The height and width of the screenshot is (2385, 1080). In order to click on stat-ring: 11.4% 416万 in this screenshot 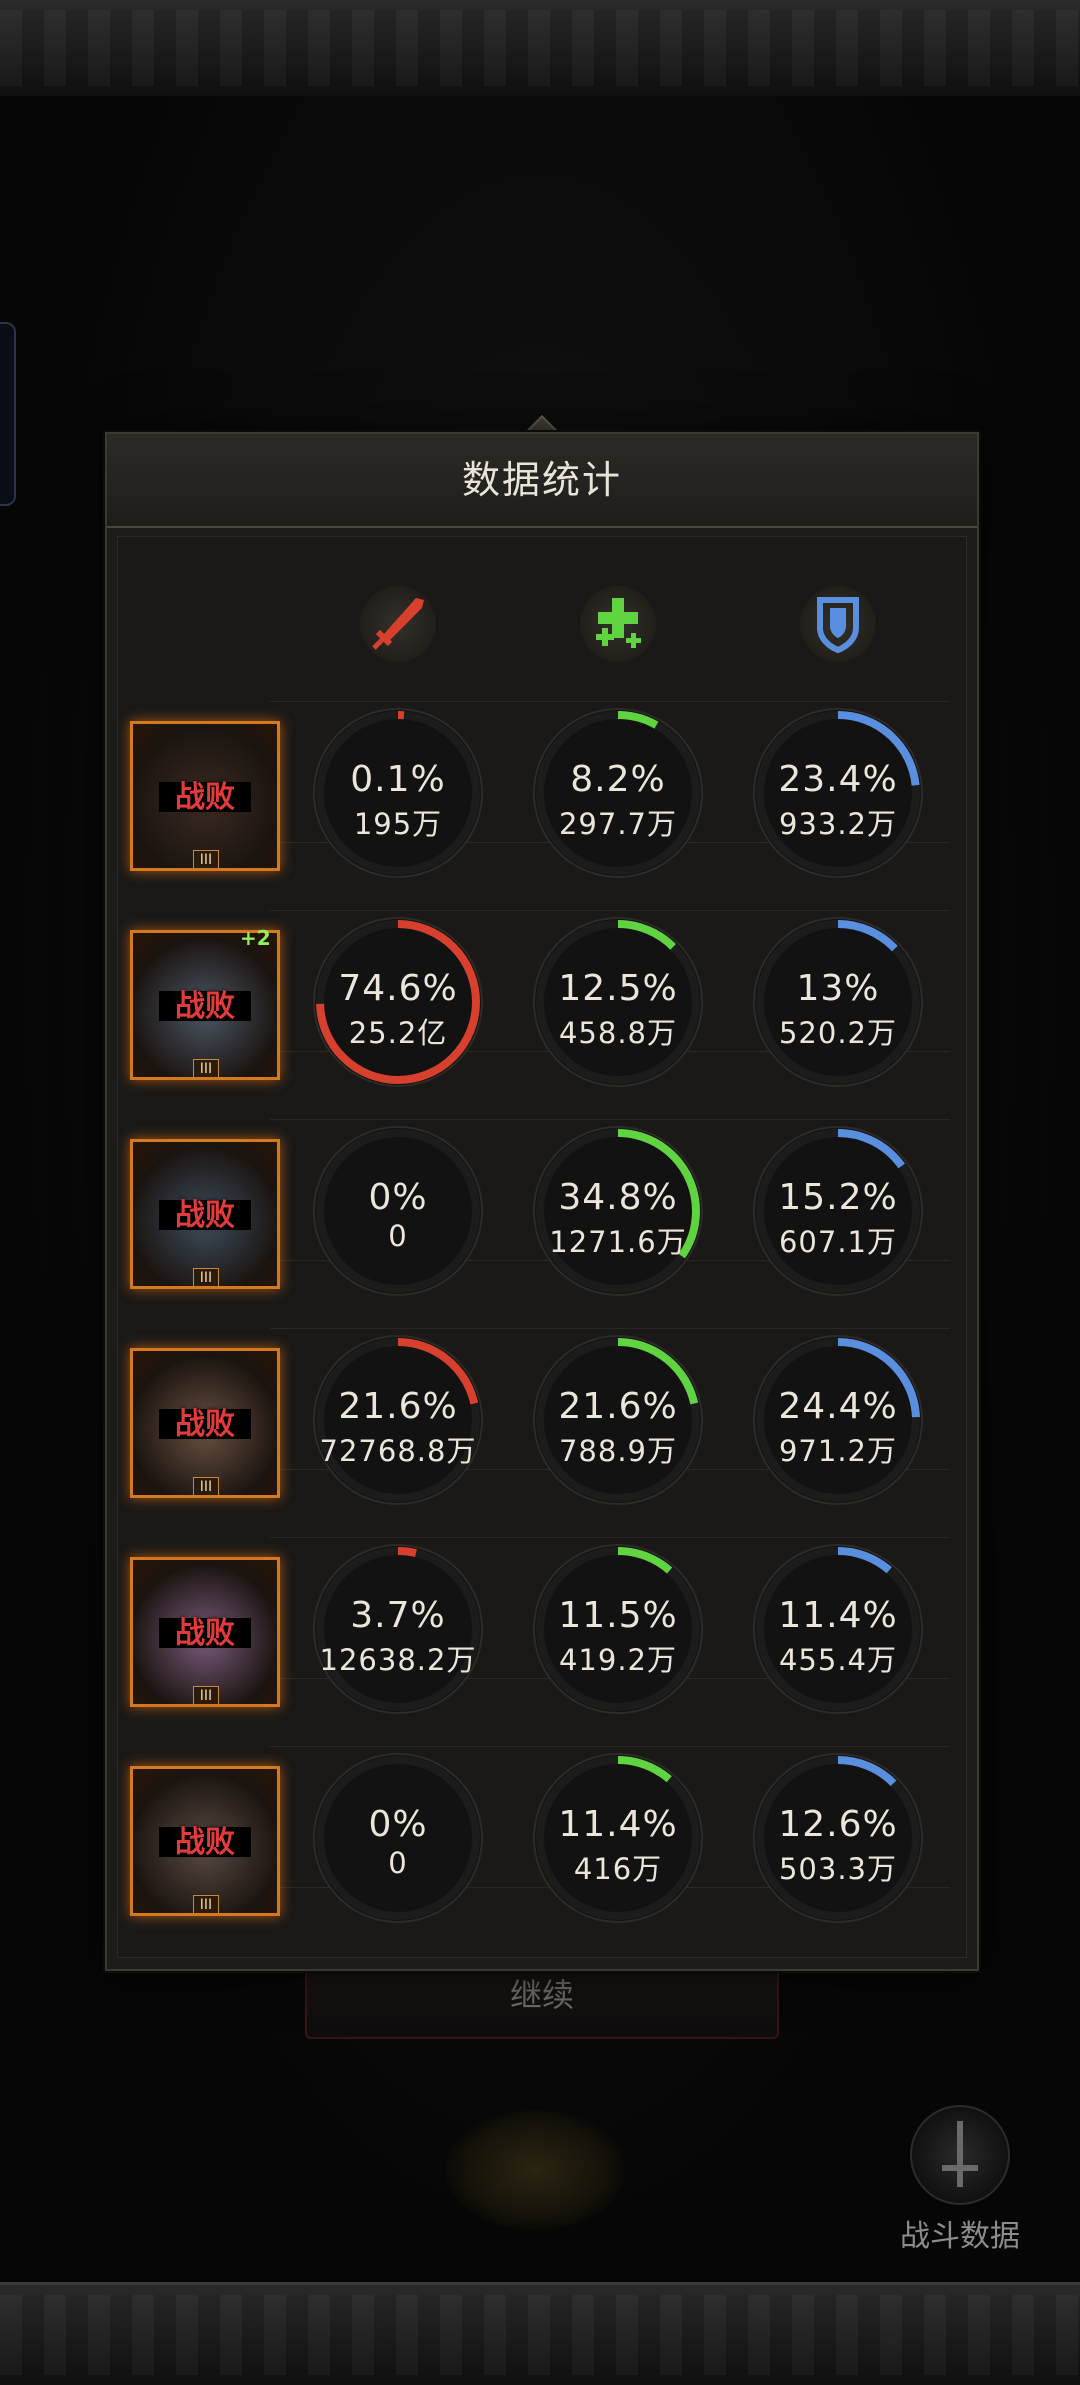, I will do `click(618, 1838)`.